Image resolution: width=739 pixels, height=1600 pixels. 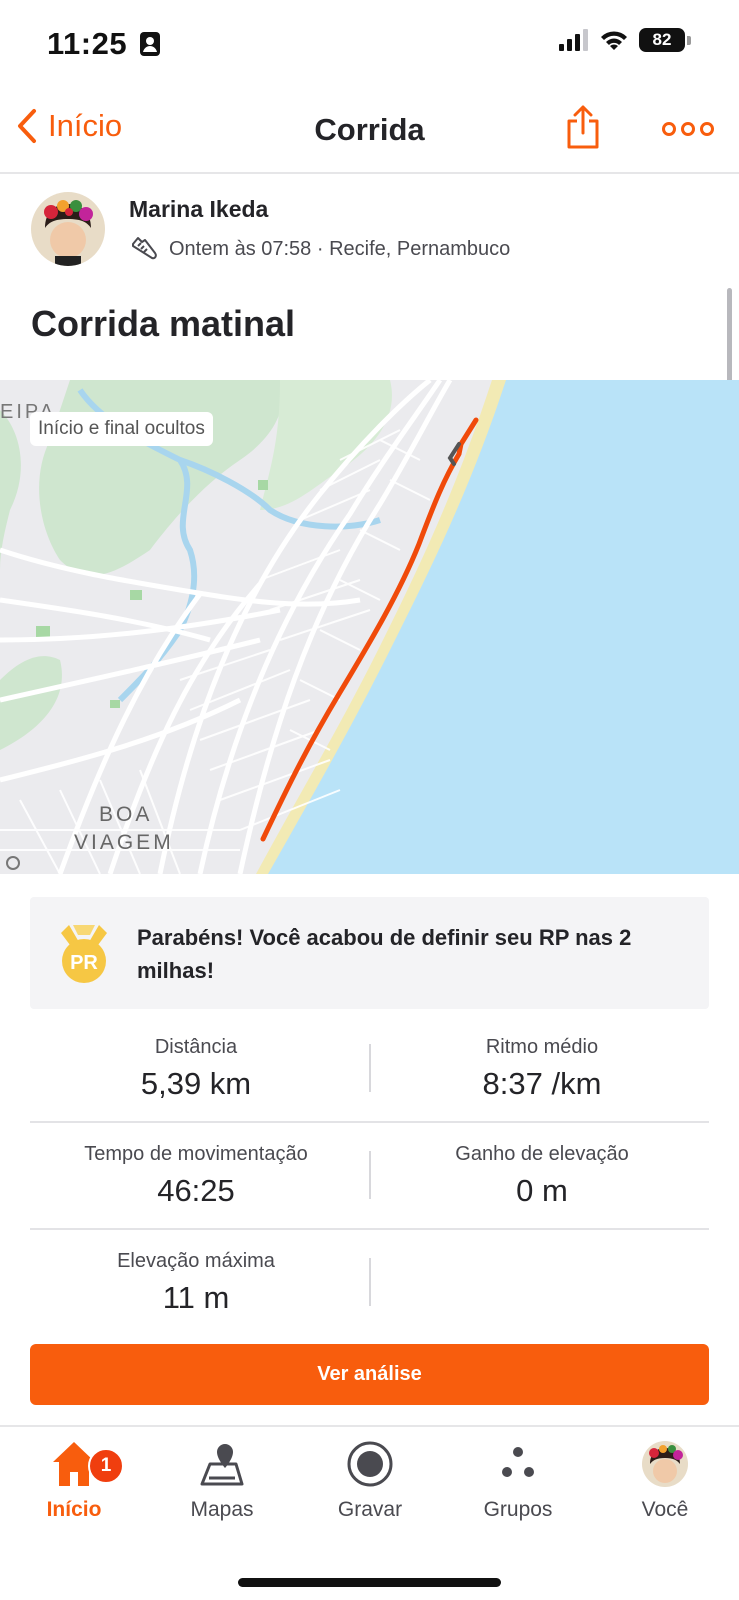 I want to click on view-analysis-button: Ver análise, so click(x=369, y=1374).